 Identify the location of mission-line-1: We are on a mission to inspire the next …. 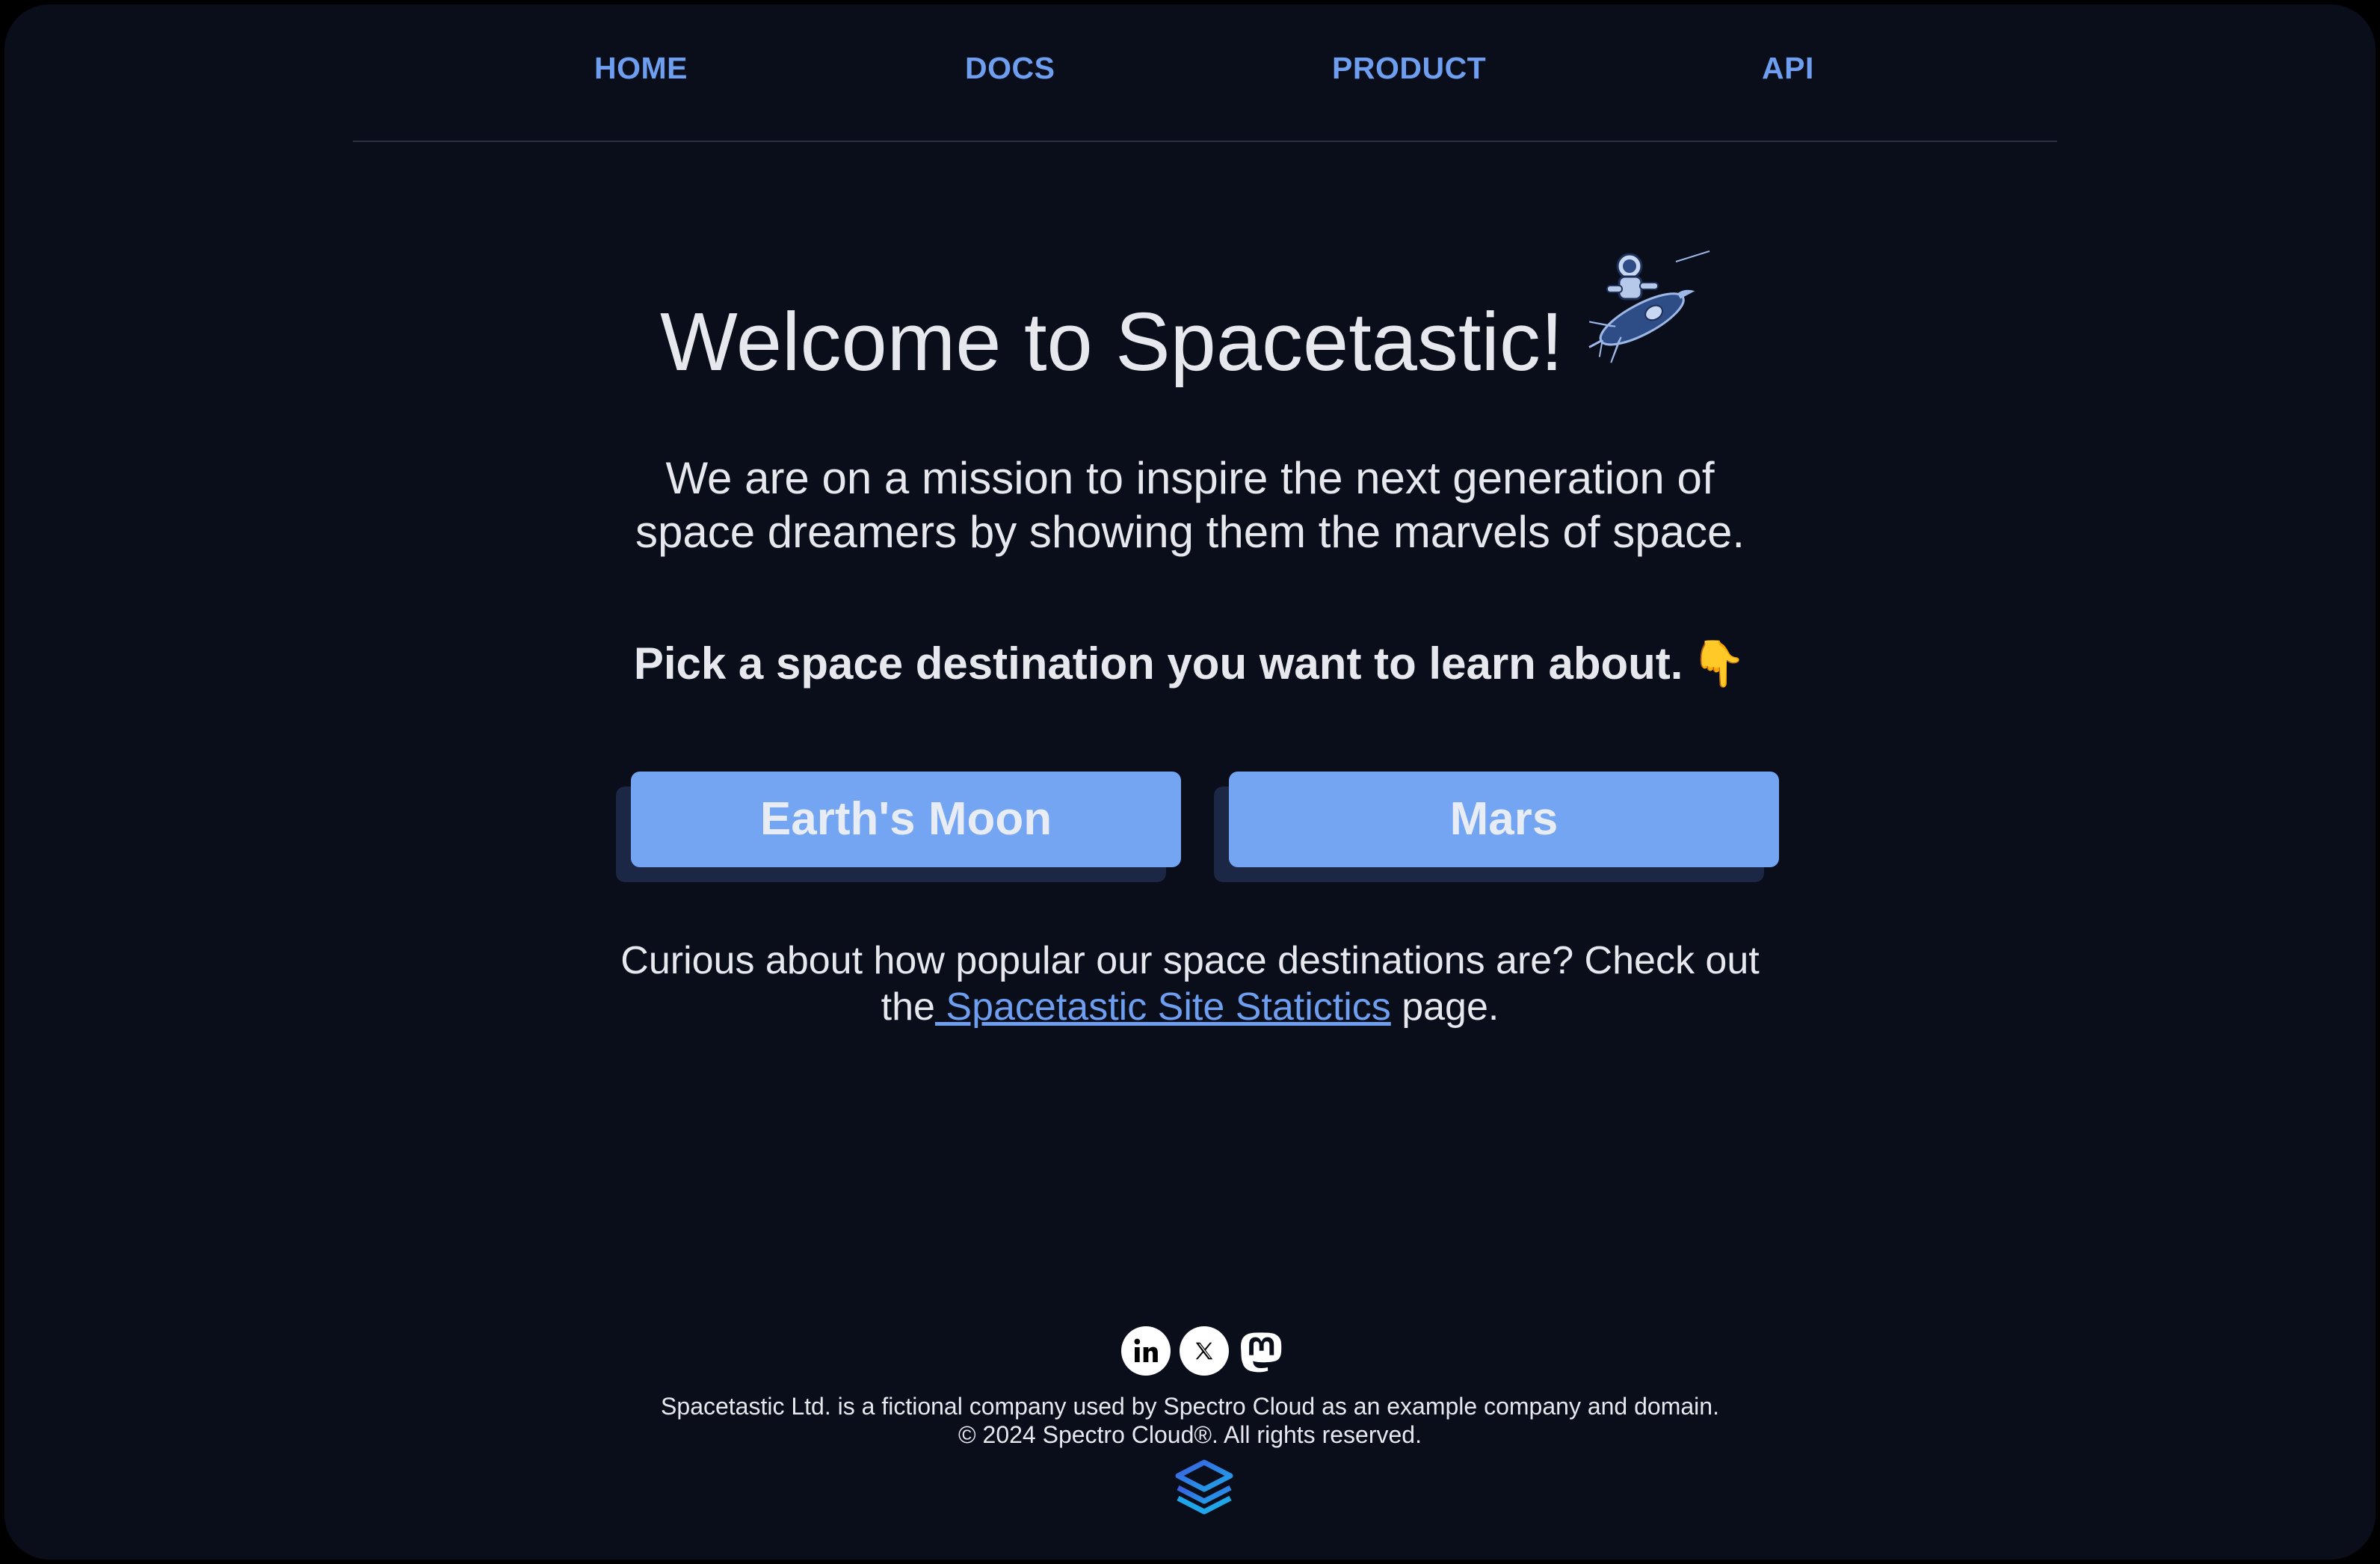
(1190, 478).